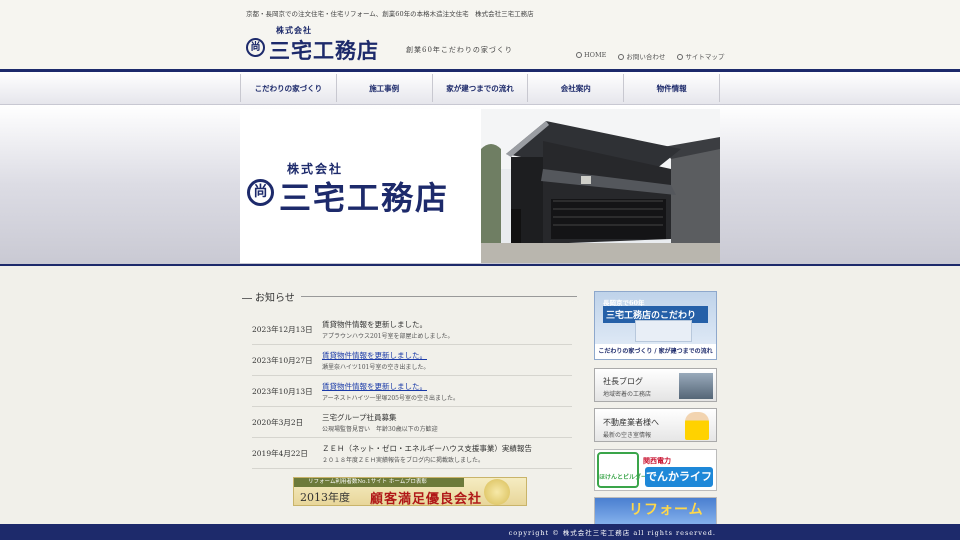  Describe the element at coordinates (403, 460) in the screenshot. I see `news-description: ２０１８年度ＺＥＨ実績報告をブログ内に掲載致しました。` at that location.